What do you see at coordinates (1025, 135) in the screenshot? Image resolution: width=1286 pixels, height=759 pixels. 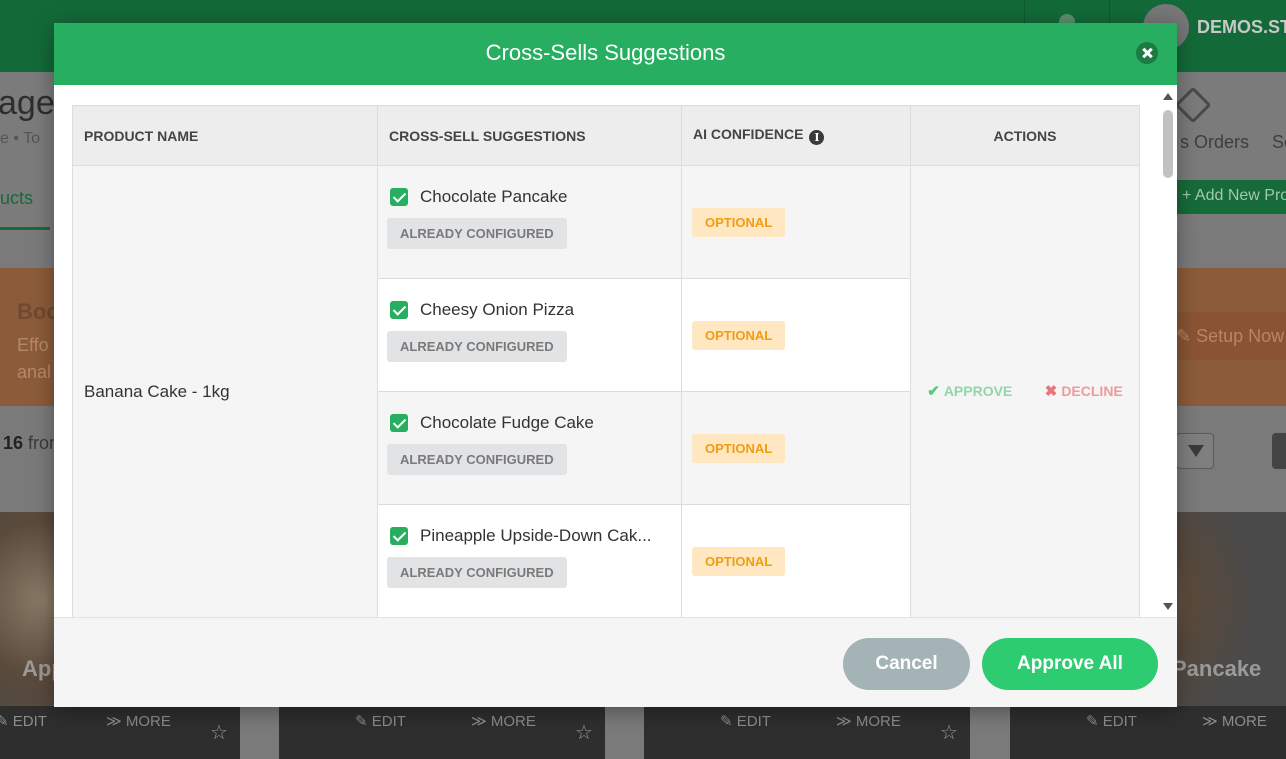 I see `column-header-actions: ACTIONS` at bounding box center [1025, 135].